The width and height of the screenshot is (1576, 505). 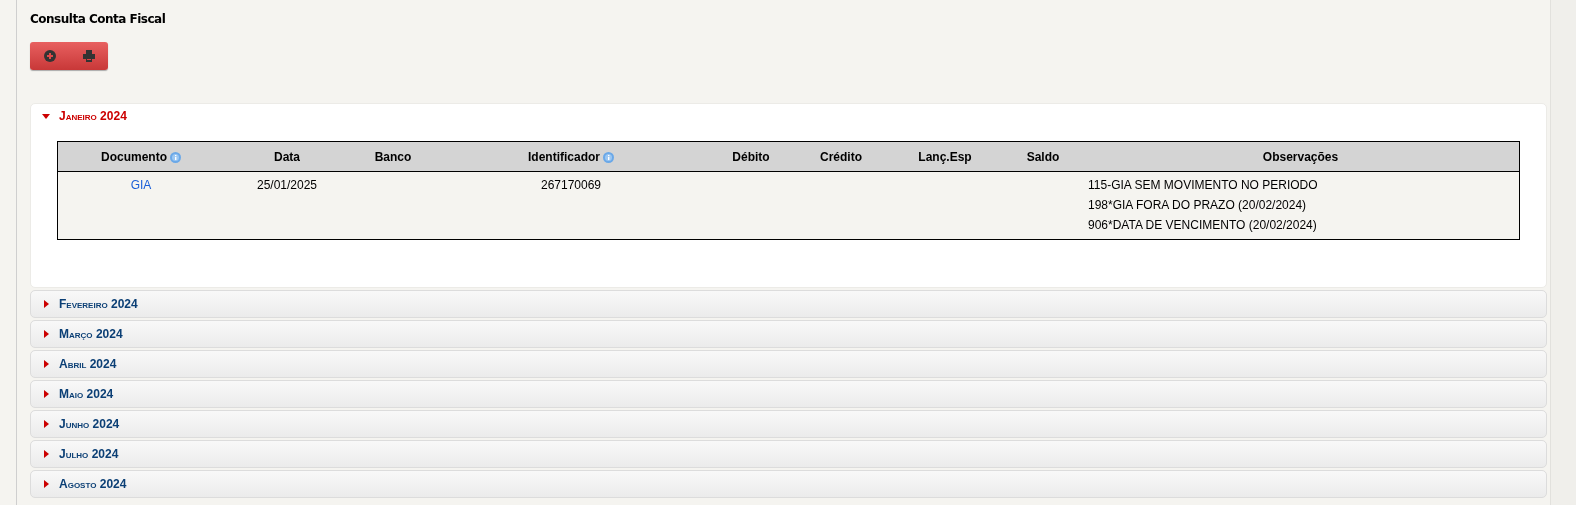 What do you see at coordinates (393, 156) in the screenshot?
I see `column-header: Banco` at bounding box center [393, 156].